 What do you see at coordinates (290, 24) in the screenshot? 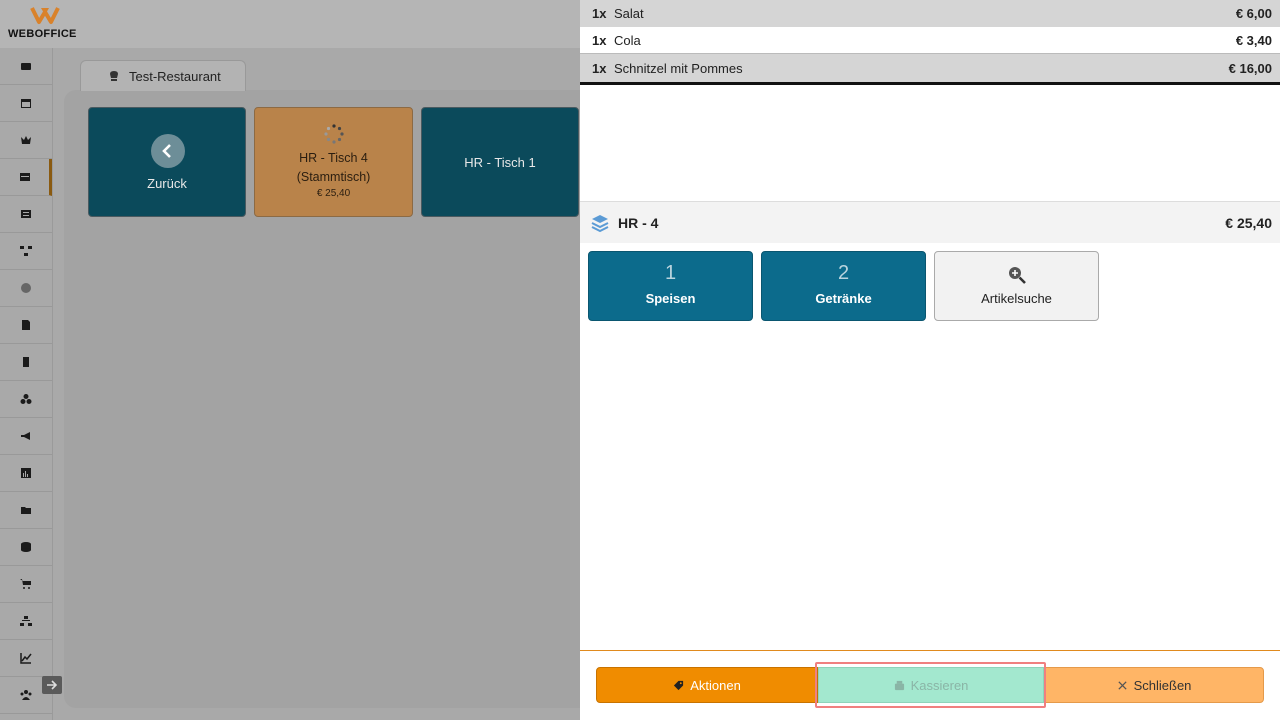
I see `top-header: WEBOFFICE` at bounding box center [290, 24].